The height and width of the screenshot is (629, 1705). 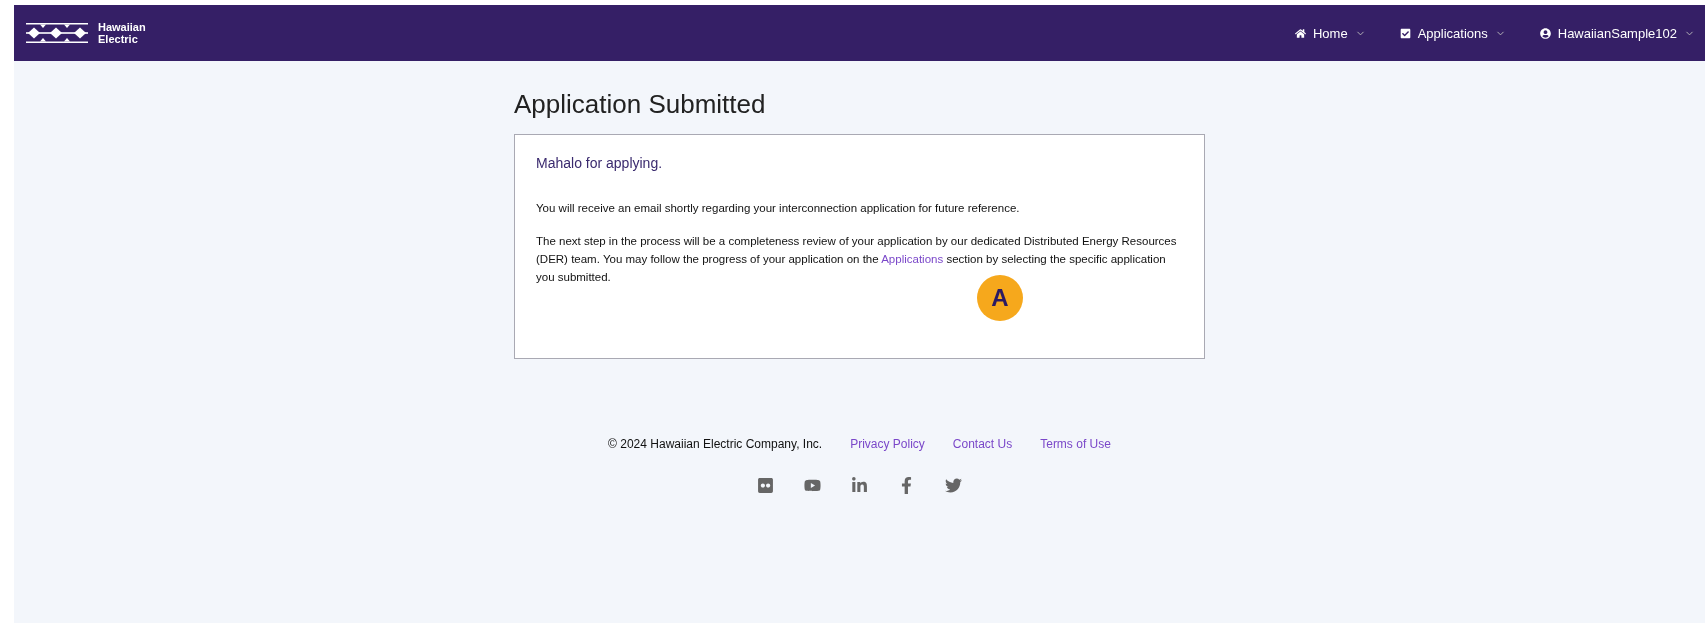 What do you see at coordinates (122, 33) in the screenshot?
I see `logo-text: Hawaiian Electric` at bounding box center [122, 33].